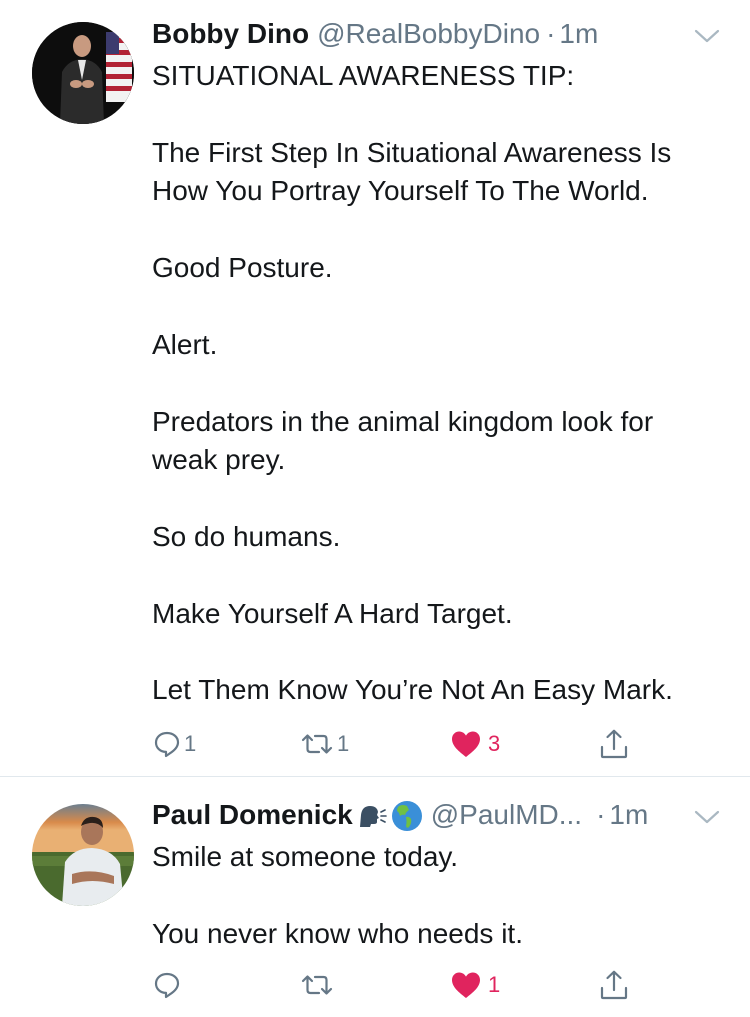 This screenshot has width=750, height=1017. I want to click on retweet-button, so click(318, 985).